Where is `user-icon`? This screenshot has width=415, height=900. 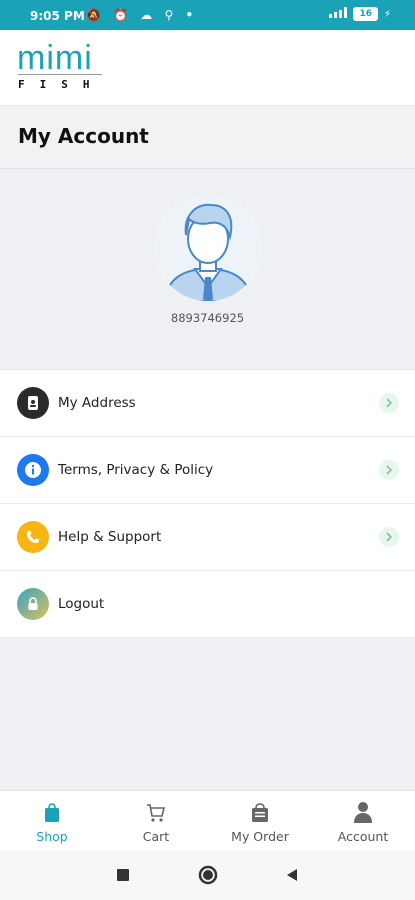
user-icon is located at coordinates (363, 811).